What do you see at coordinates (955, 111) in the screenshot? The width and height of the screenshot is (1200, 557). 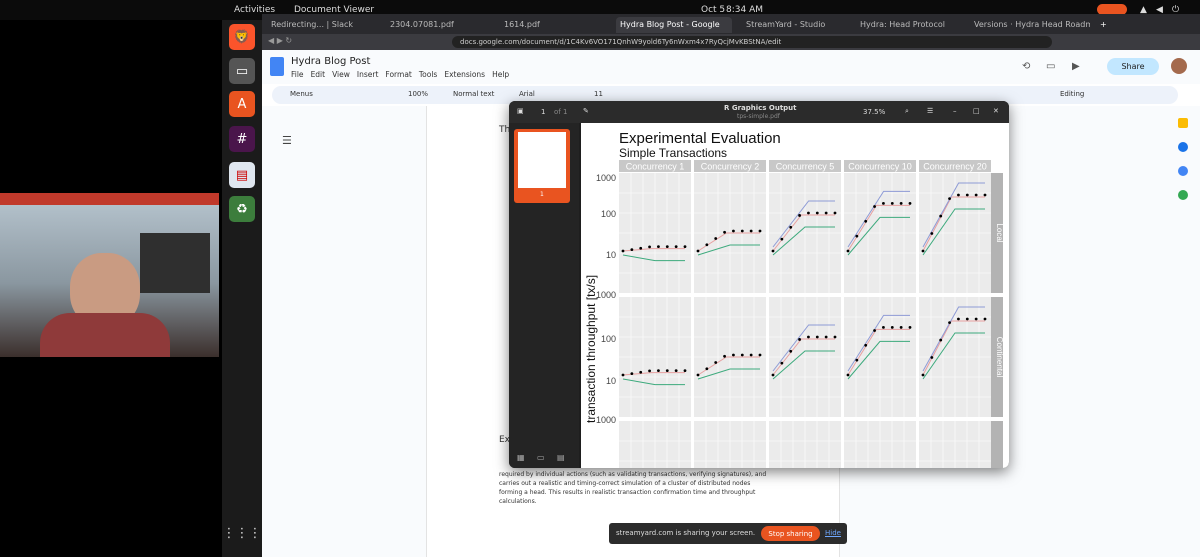 I see `minimize-icon: –` at bounding box center [955, 111].